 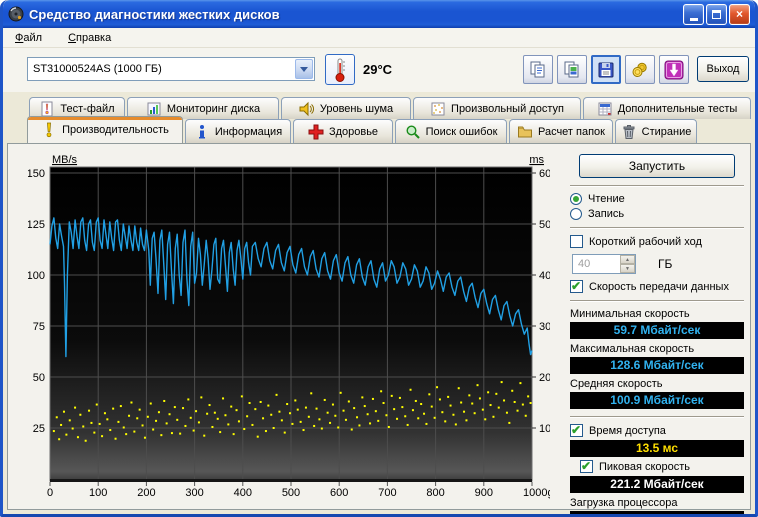 What do you see at coordinates (657, 512) in the screenshot?
I see `cpu-usage-value: 1.3%` at bounding box center [657, 512].